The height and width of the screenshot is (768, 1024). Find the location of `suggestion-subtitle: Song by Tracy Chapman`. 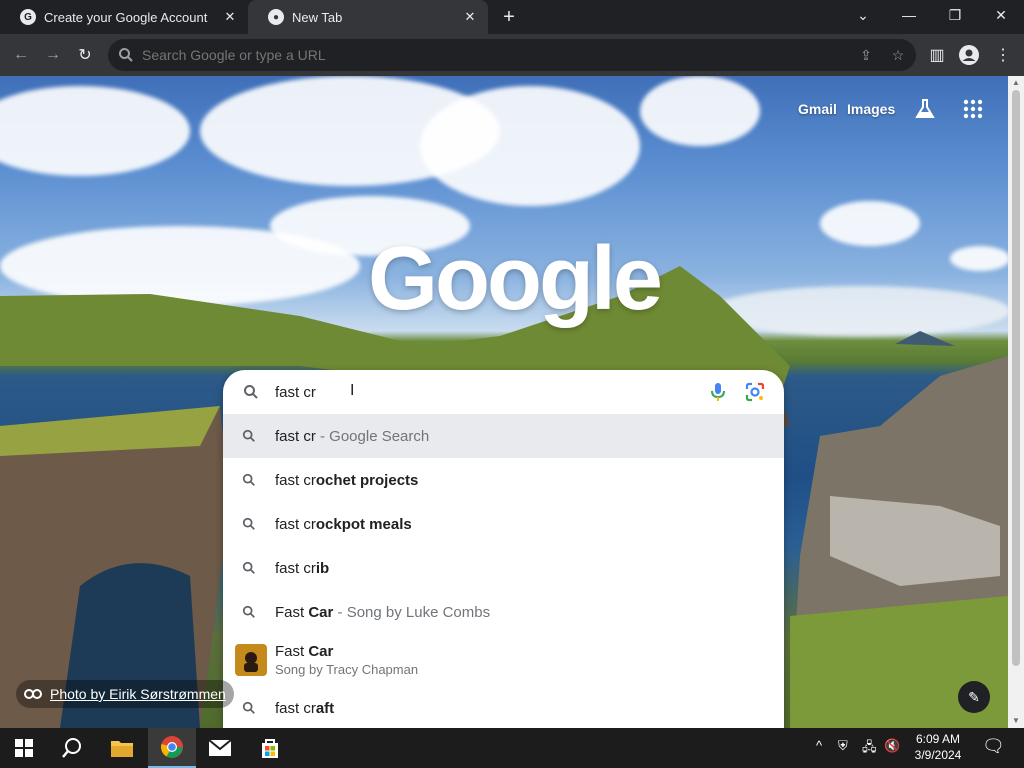

suggestion-subtitle: Song by Tracy Chapman is located at coordinates (347, 669).